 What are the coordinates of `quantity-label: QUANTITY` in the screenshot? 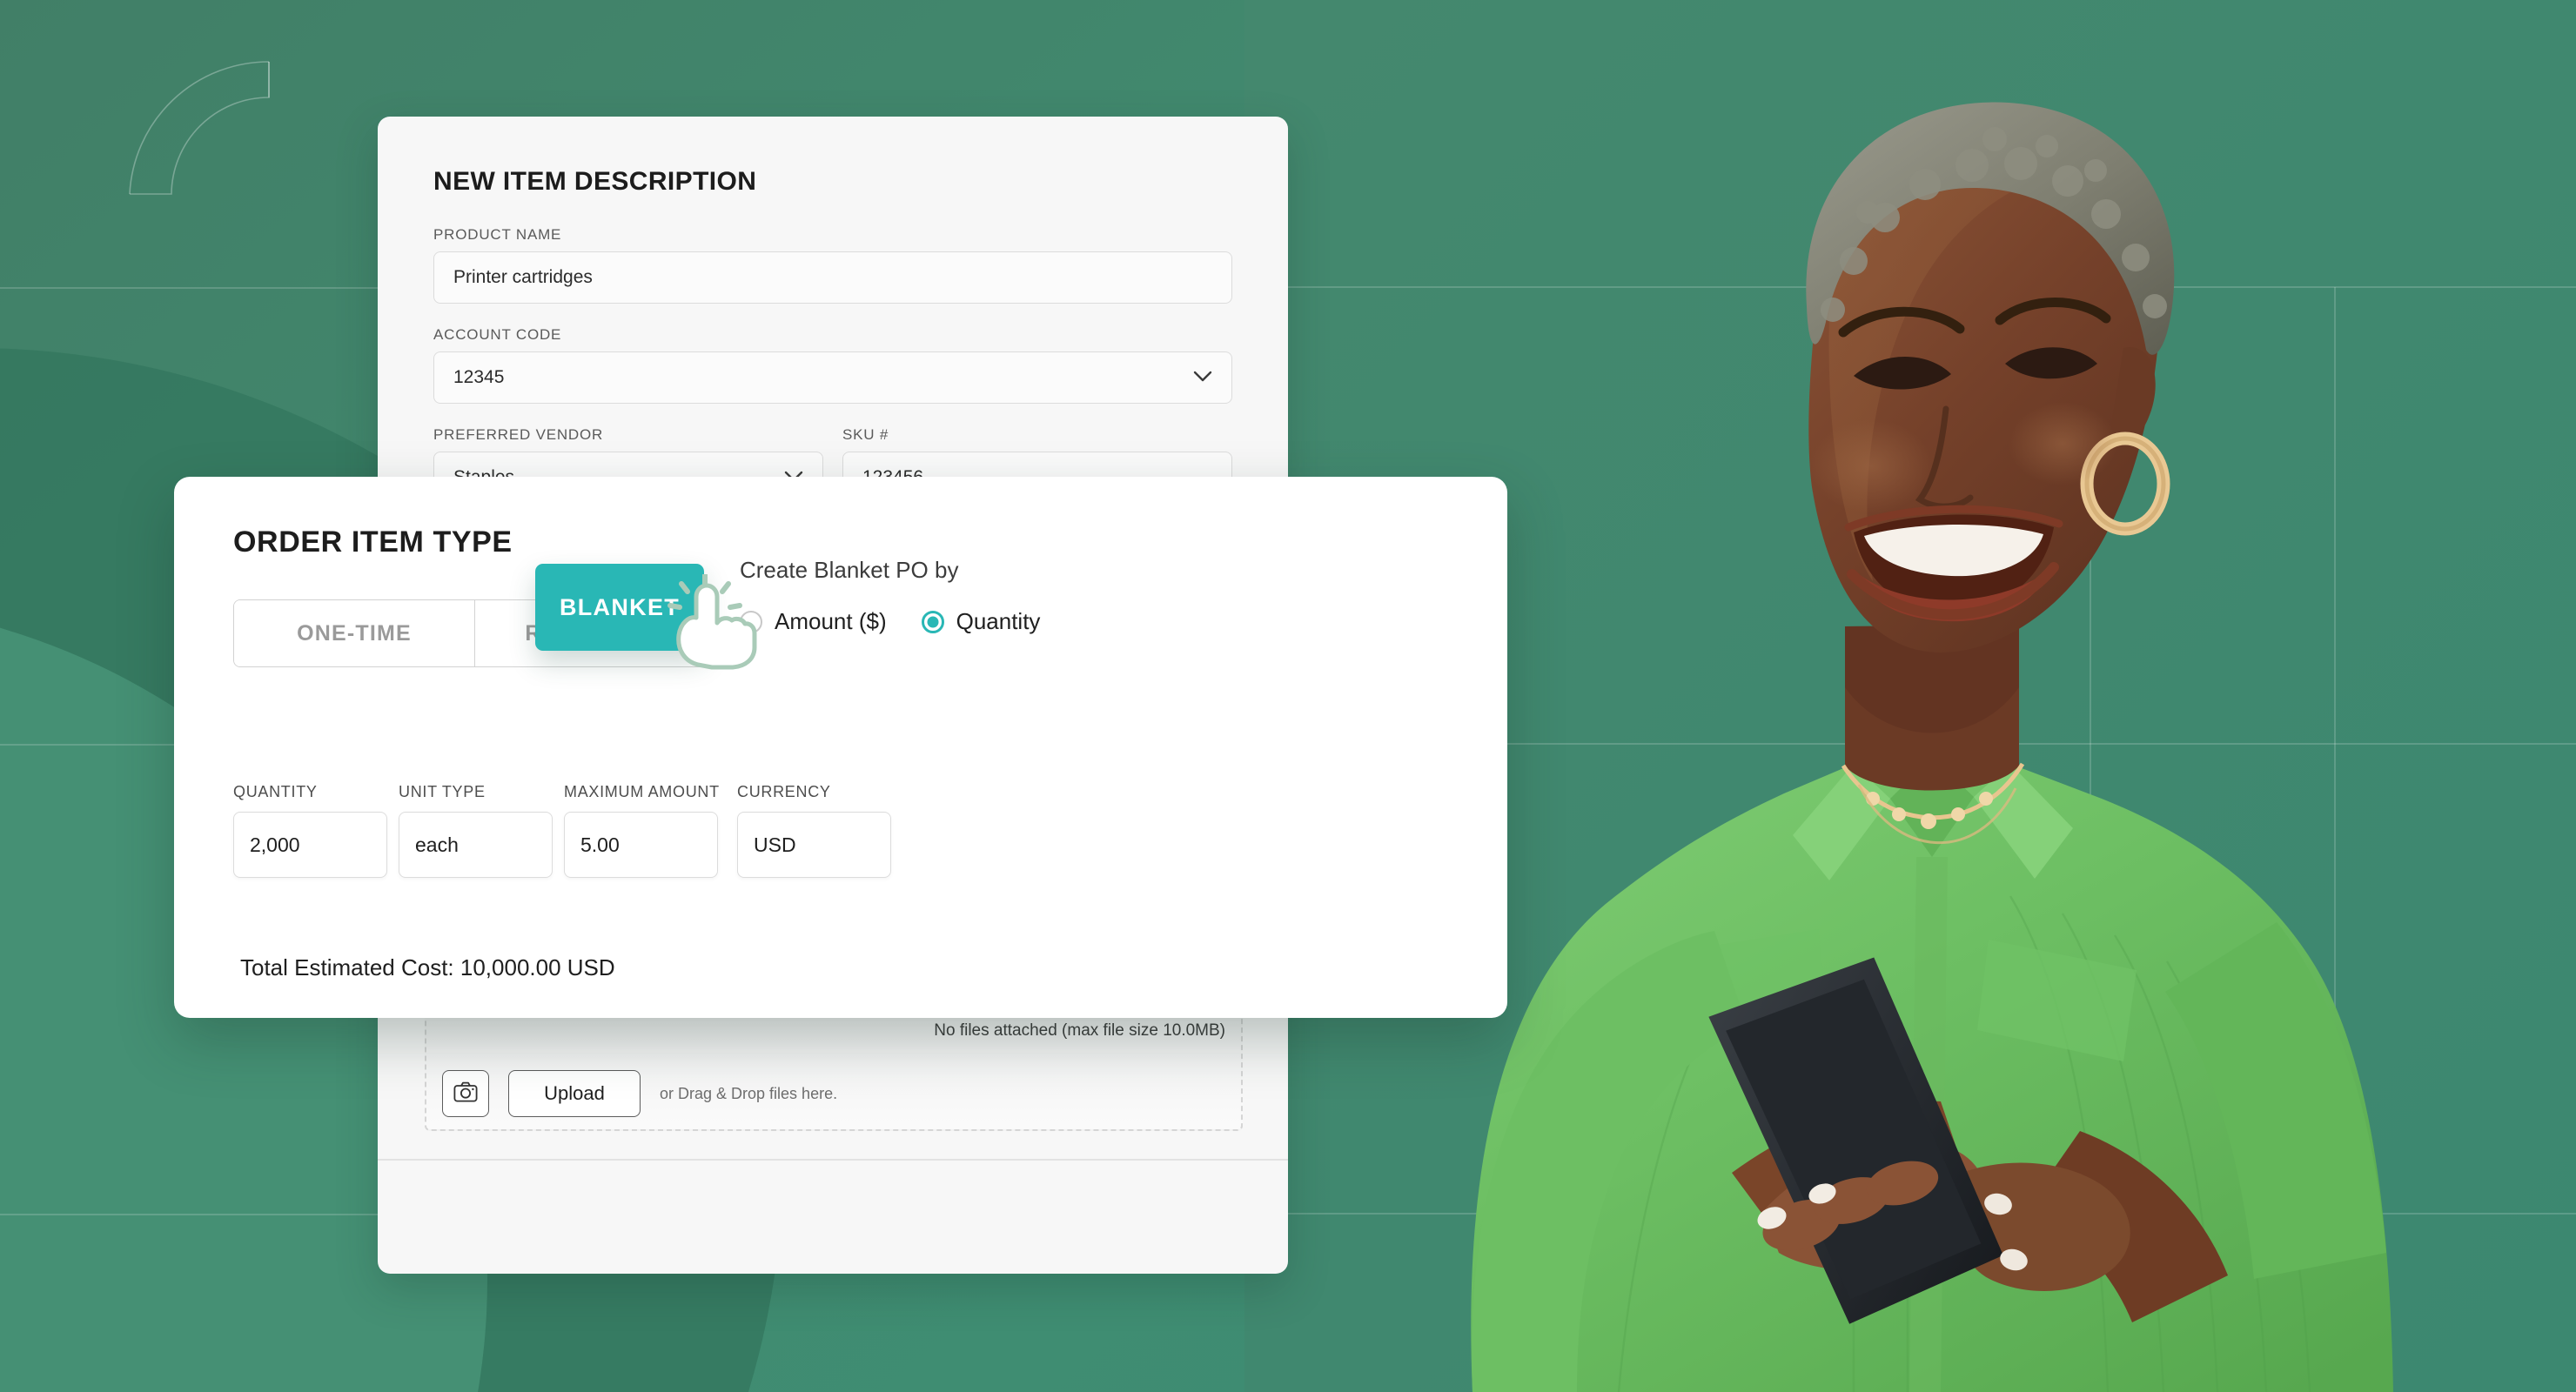 It's located at (275, 791).